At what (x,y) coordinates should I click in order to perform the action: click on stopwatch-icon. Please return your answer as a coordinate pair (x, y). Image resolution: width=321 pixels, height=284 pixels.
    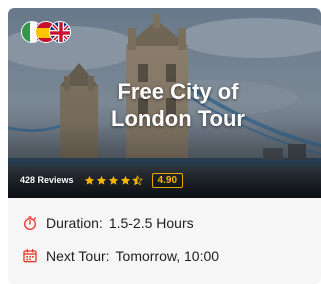
    Looking at the image, I should click on (30, 223).